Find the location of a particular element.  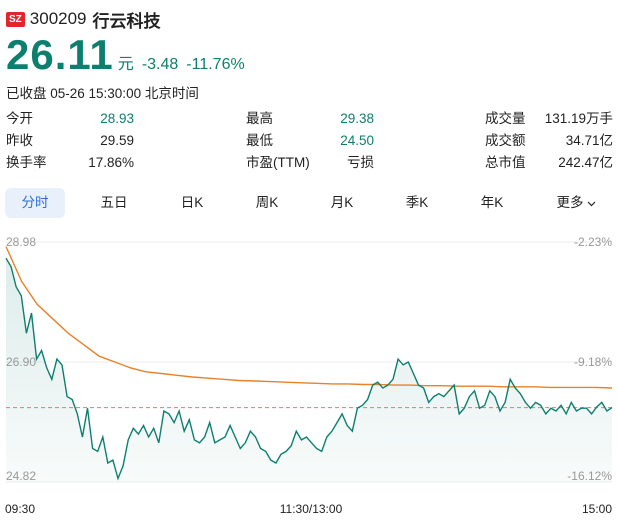

x-tick-label: 09:30 is located at coordinates (20, 509).